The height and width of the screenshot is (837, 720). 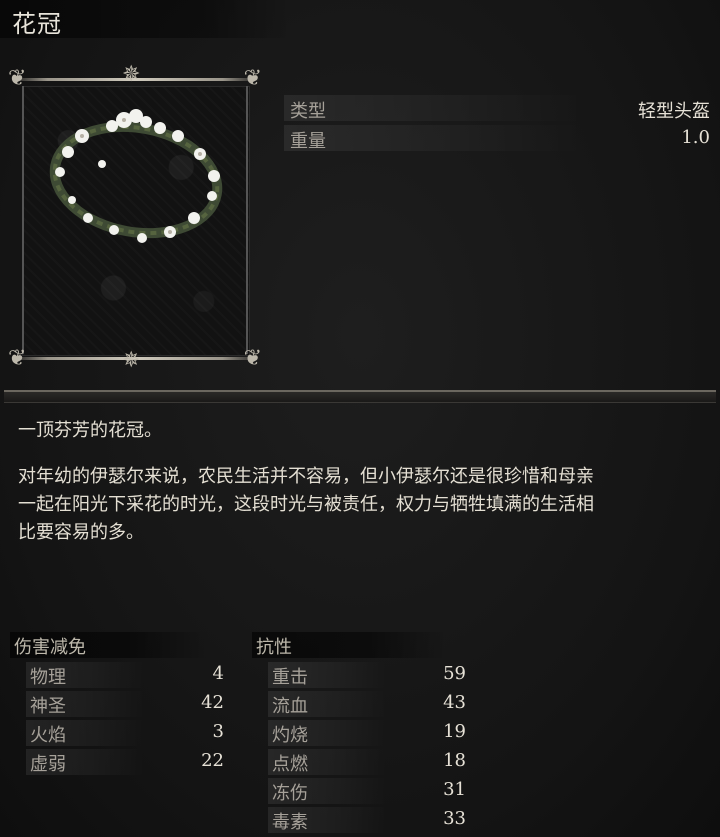 What do you see at coordinates (90, 430) in the screenshot?
I see `description-line: 一顶芬芳的花冠。` at bounding box center [90, 430].